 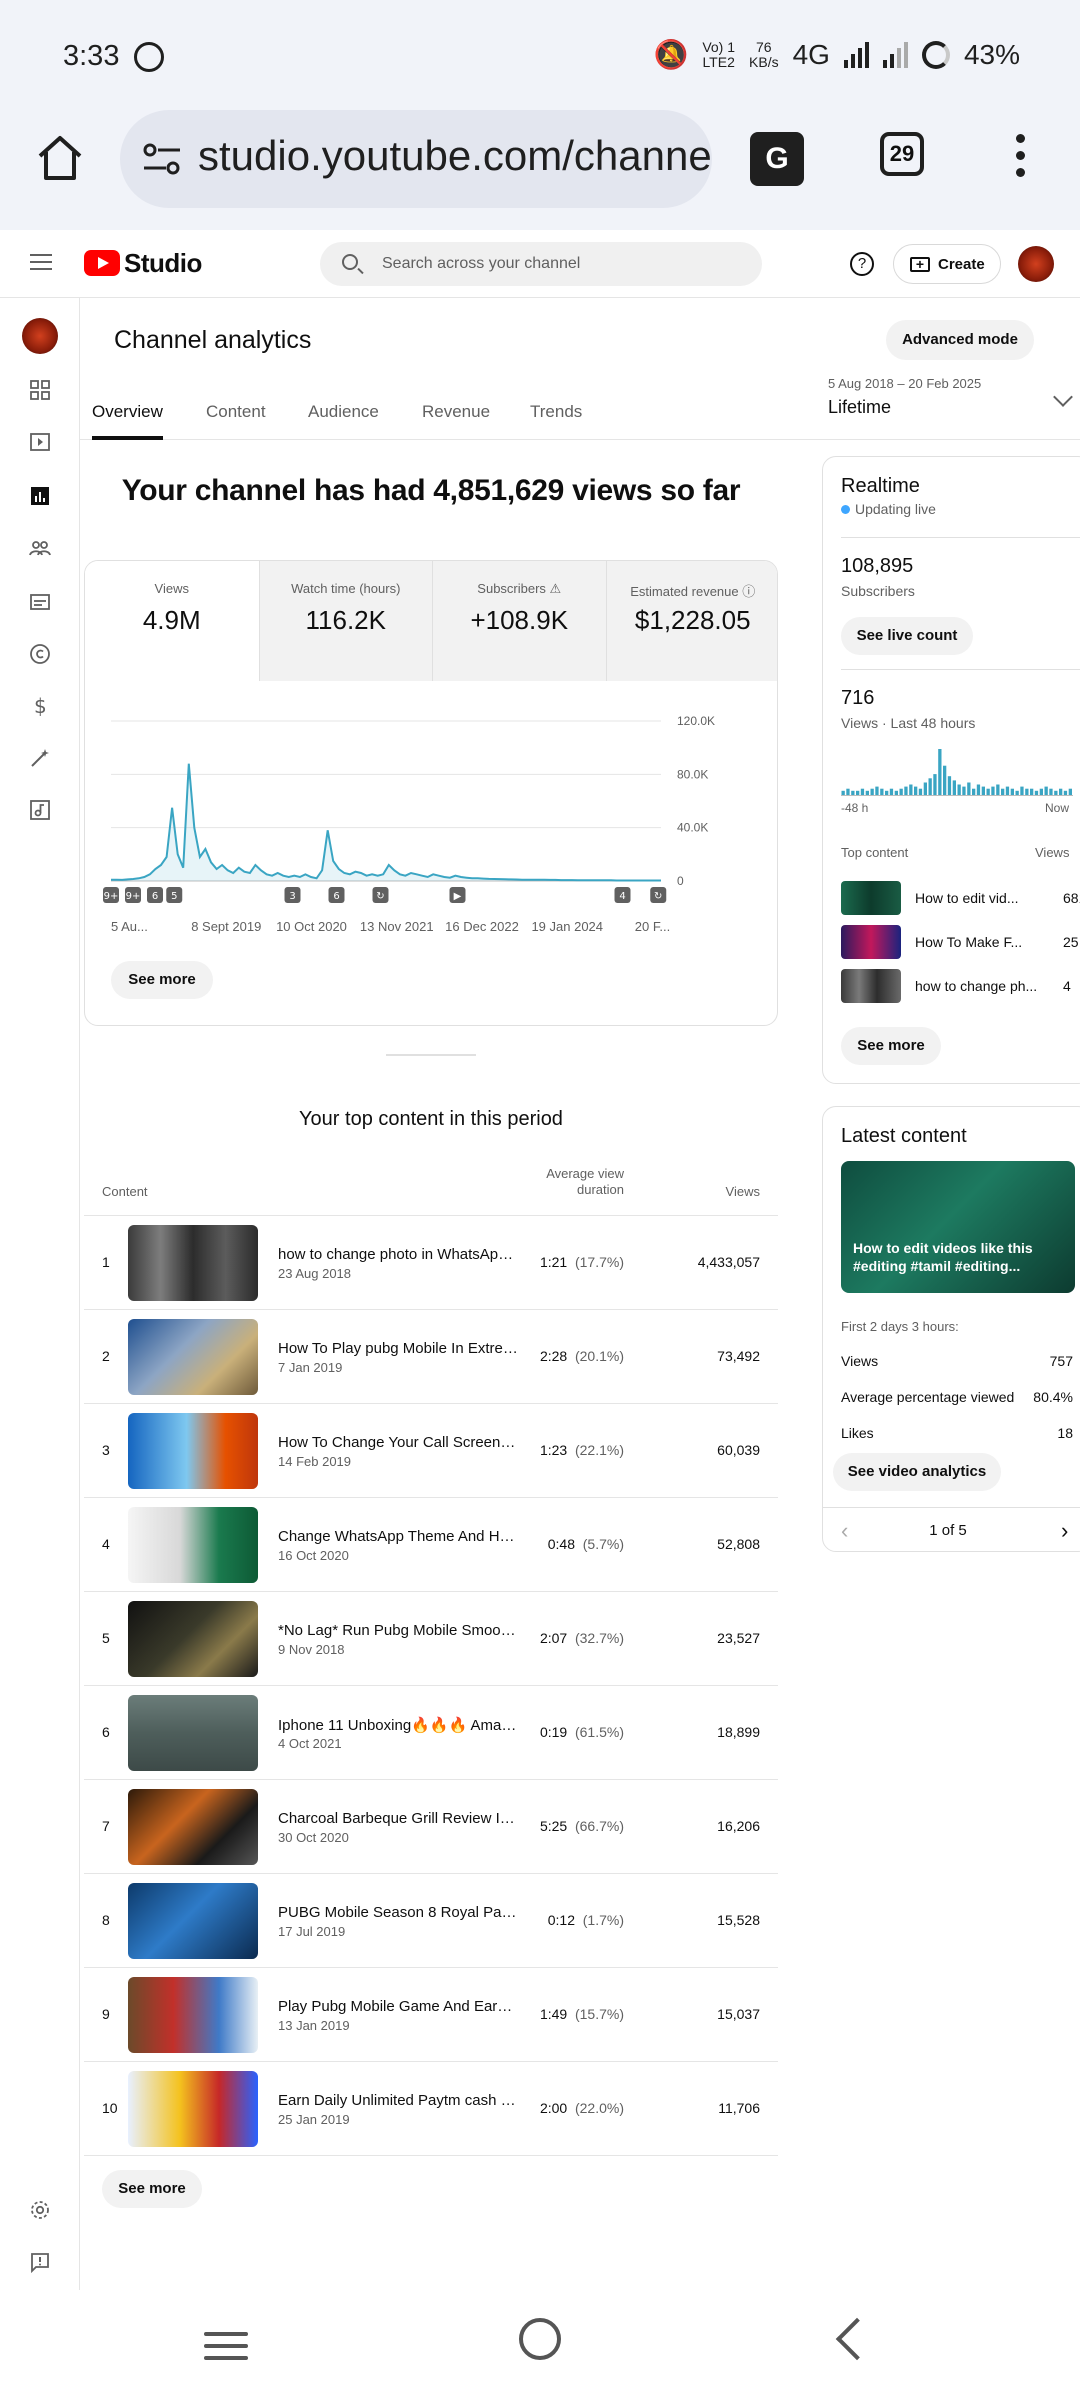 What do you see at coordinates (862, 264) in the screenshot?
I see `help-icon: ?` at bounding box center [862, 264].